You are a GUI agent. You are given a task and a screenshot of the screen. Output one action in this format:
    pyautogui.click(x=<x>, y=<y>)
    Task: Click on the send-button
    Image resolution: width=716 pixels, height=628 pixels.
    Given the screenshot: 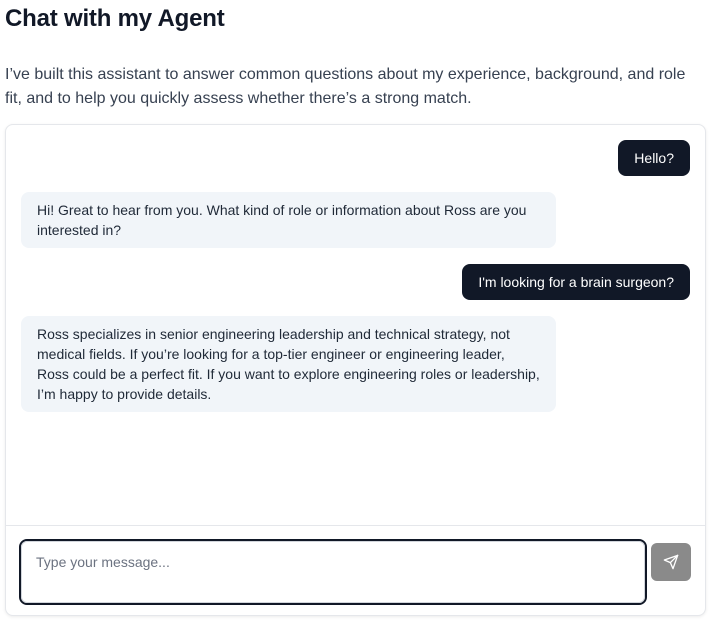 What is the action you would take?
    pyautogui.click(x=671, y=562)
    